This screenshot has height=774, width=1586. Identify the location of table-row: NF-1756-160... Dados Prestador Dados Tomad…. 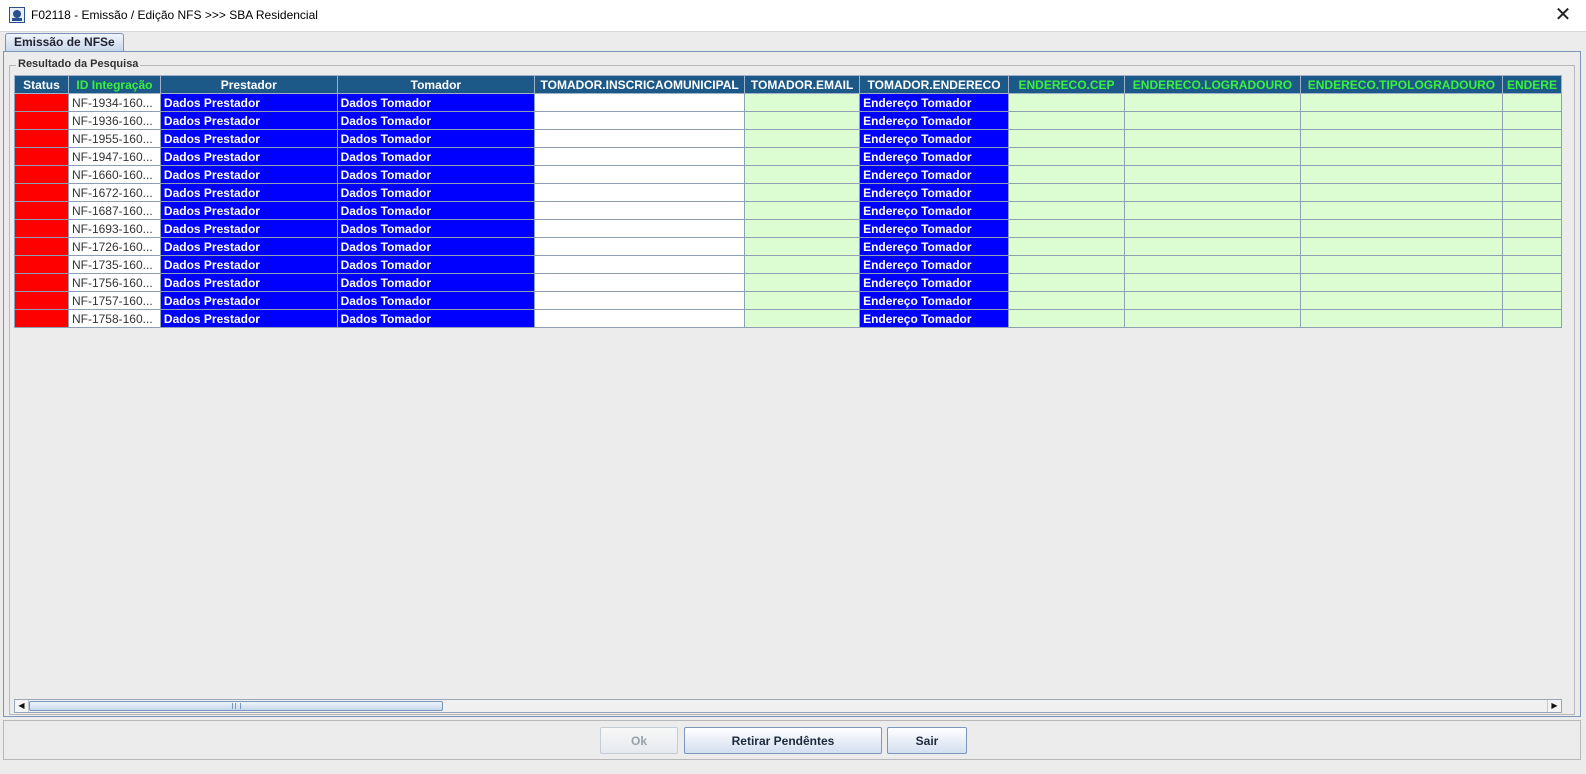
(788, 282).